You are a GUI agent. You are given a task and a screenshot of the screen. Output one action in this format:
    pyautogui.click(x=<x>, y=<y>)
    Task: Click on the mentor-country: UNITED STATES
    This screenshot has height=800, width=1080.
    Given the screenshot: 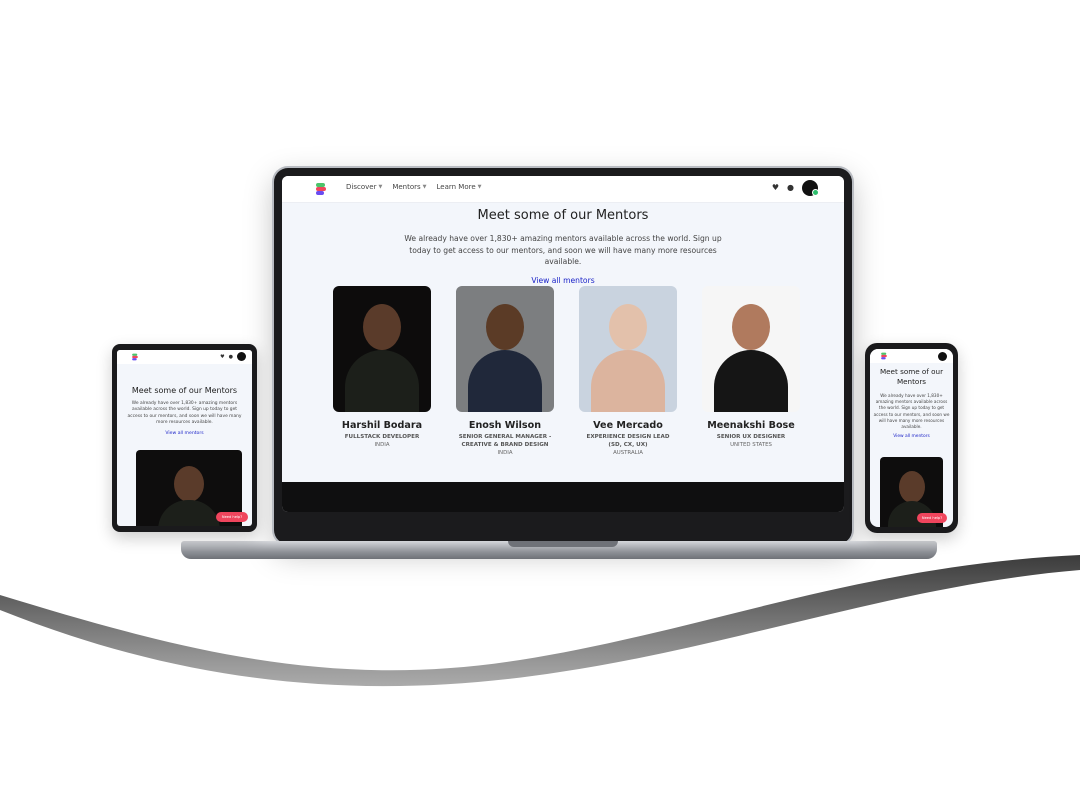 What is the action you would take?
    pyautogui.click(x=751, y=445)
    